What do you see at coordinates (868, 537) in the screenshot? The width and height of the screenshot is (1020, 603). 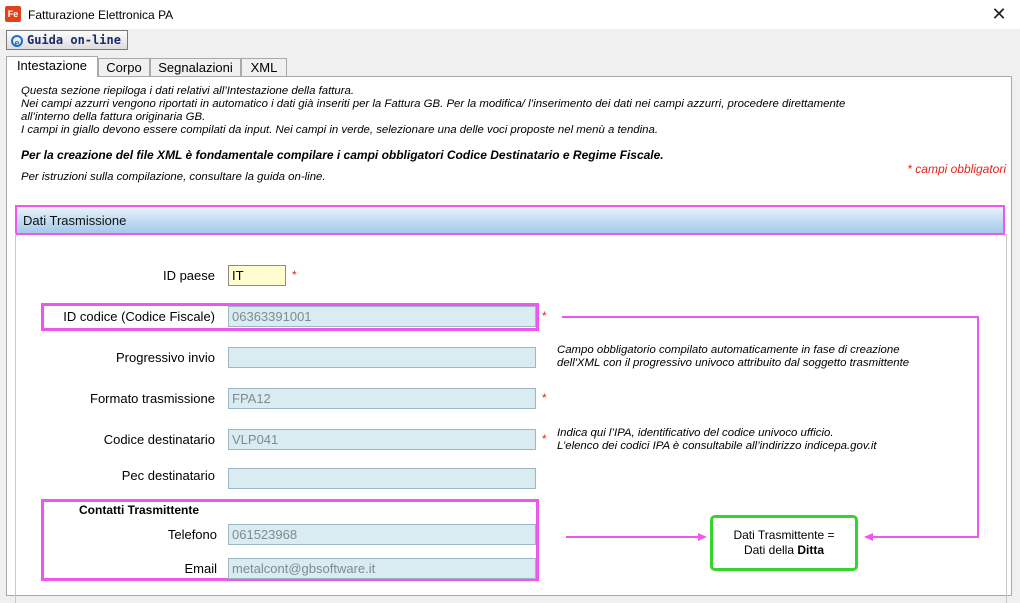 I see `arrow-head-id-codice` at bounding box center [868, 537].